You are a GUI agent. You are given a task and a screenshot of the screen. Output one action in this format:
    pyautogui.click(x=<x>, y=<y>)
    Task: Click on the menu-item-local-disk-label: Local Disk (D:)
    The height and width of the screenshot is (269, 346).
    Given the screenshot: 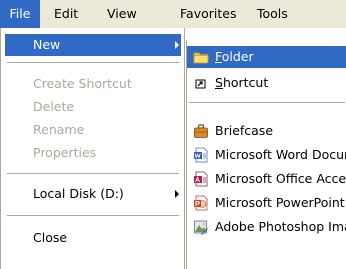 What is the action you would take?
    pyautogui.click(x=78, y=193)
    